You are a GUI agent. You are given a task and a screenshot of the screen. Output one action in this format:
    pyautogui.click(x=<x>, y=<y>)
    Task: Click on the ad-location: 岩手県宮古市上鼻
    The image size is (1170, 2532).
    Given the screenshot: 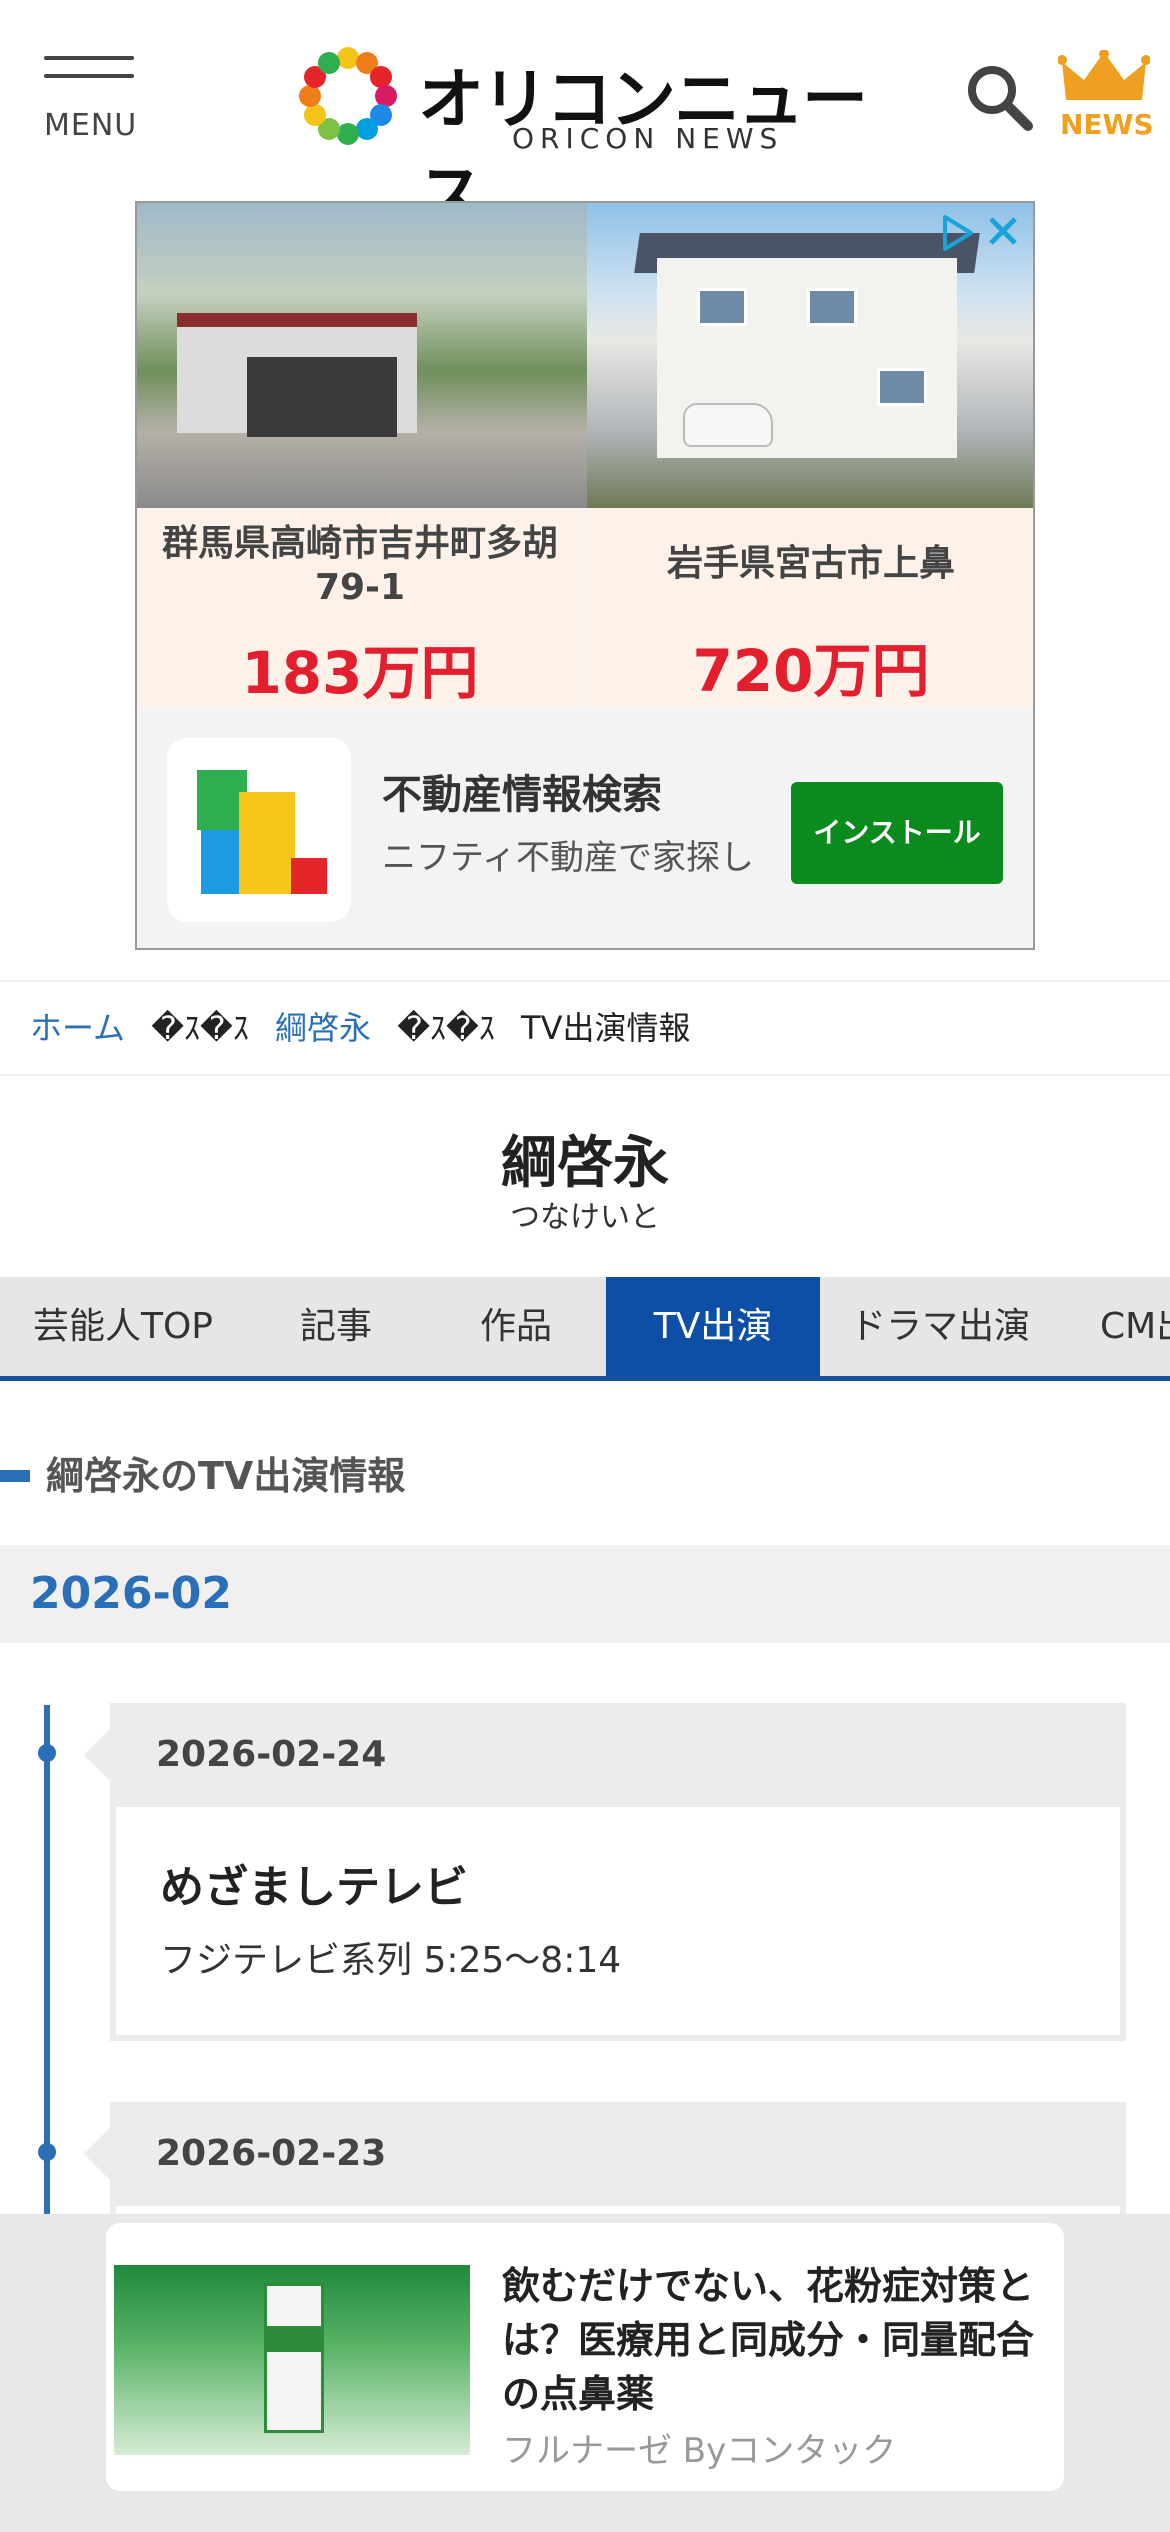 What is the action you would take?
    pyautogui.click(x=810, y=563)
    